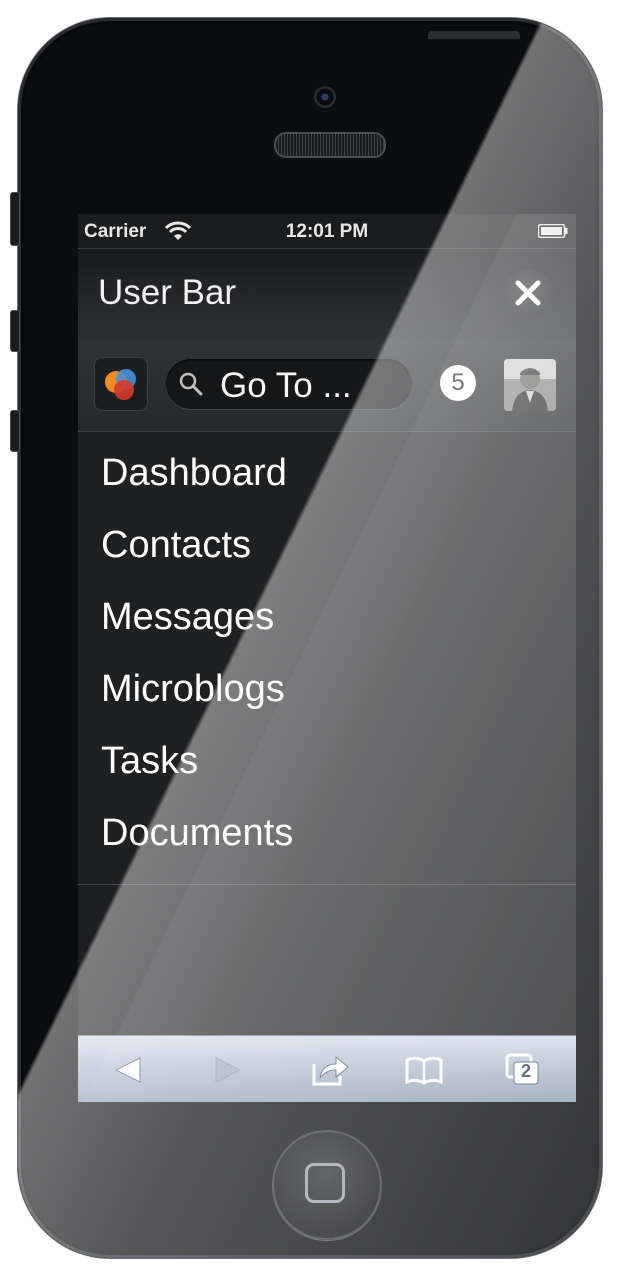 The image size is (618, 1280). Describe the element at coordinates (525, 1071) in the screenshot. I see `tab-count: 2` at that location.